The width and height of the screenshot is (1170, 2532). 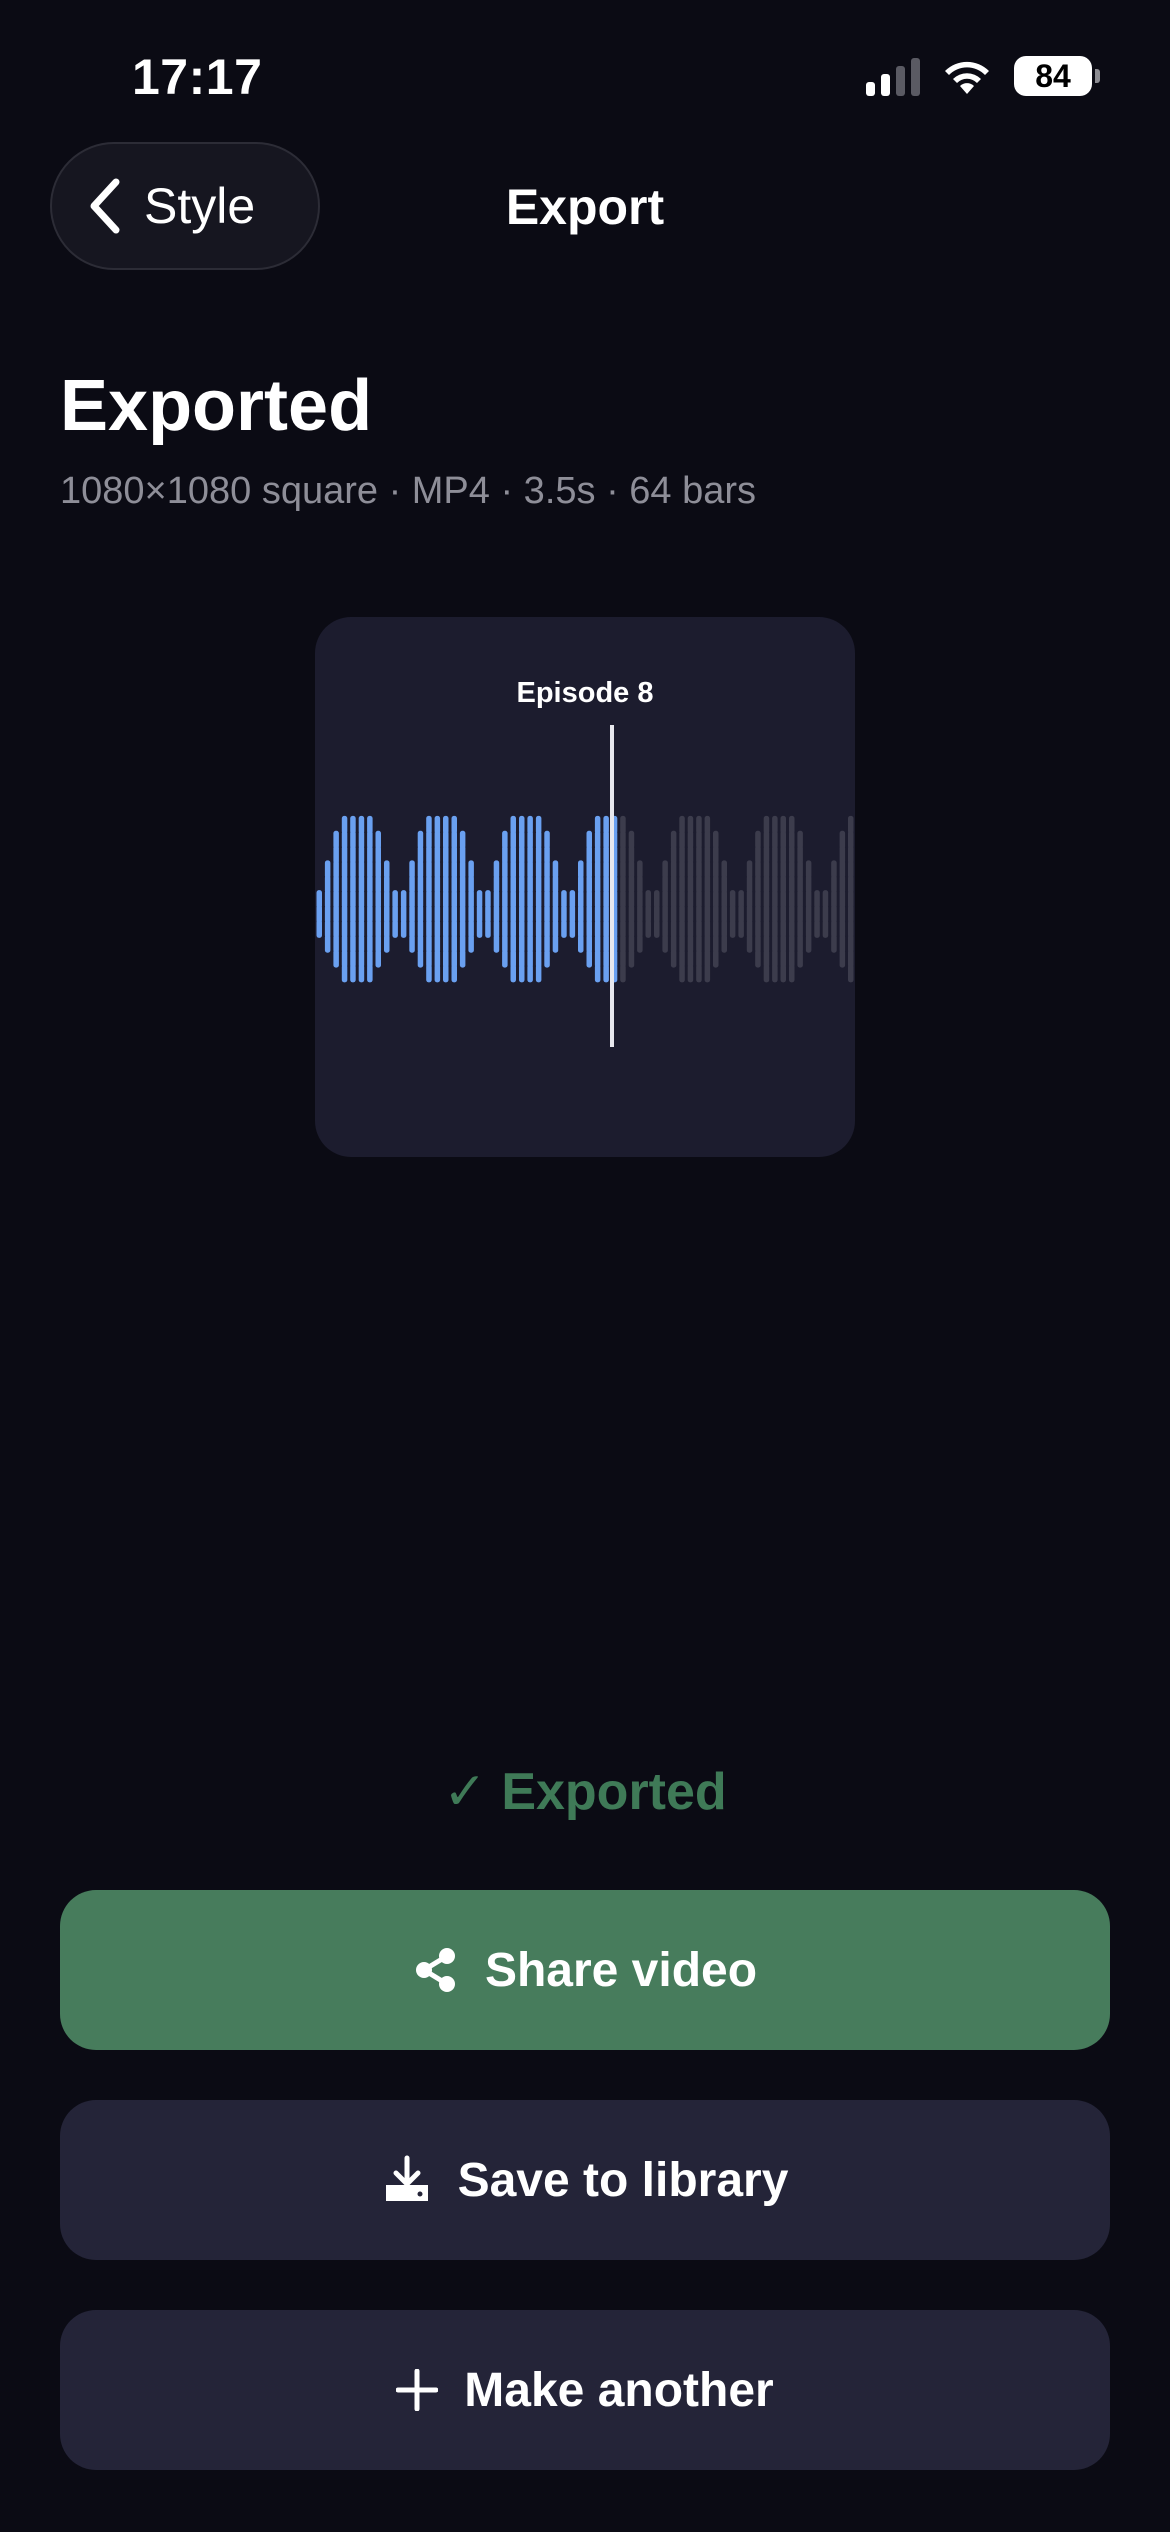 I want to click on make-another-label: Make another, so click(x=619, y=2390).